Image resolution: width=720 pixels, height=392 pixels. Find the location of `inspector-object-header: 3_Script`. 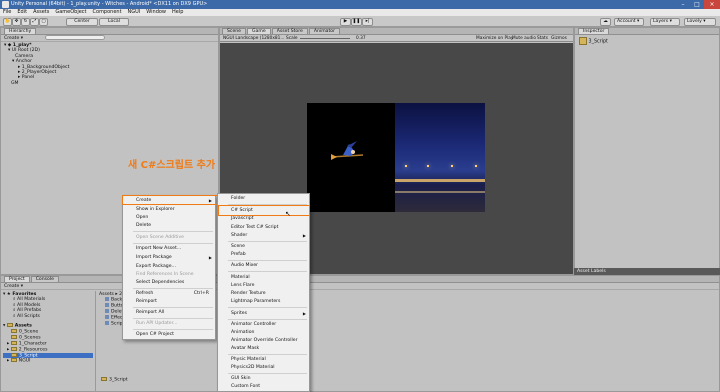

inspector-object-header: 3_Script is located at coordinates (647, 42).